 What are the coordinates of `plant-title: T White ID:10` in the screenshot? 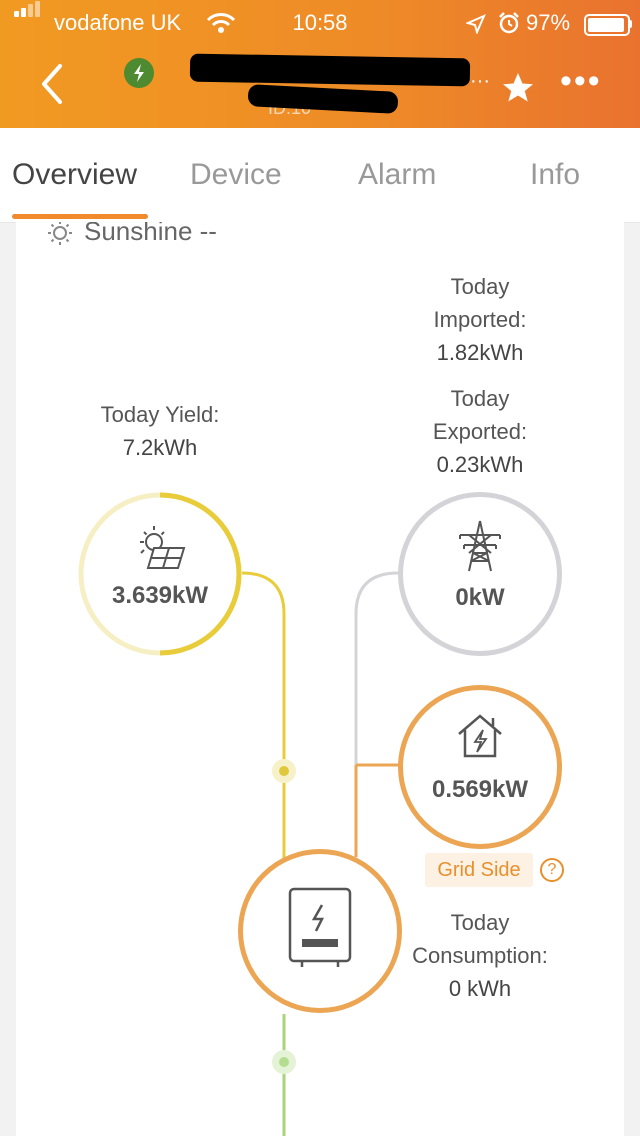 It's located at (330, 89).